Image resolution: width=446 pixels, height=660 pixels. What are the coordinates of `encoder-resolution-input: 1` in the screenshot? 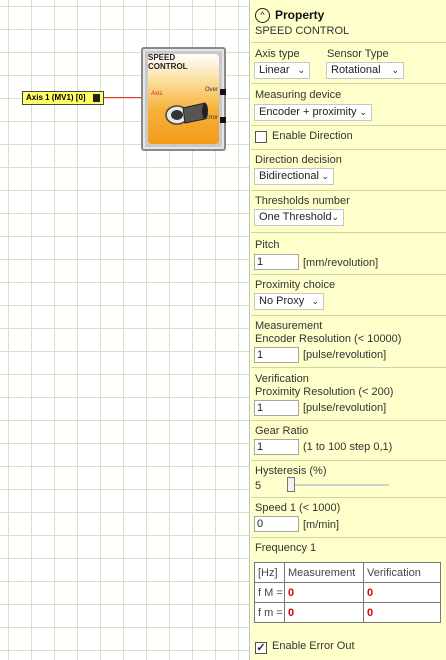 It's located at (276, 355).